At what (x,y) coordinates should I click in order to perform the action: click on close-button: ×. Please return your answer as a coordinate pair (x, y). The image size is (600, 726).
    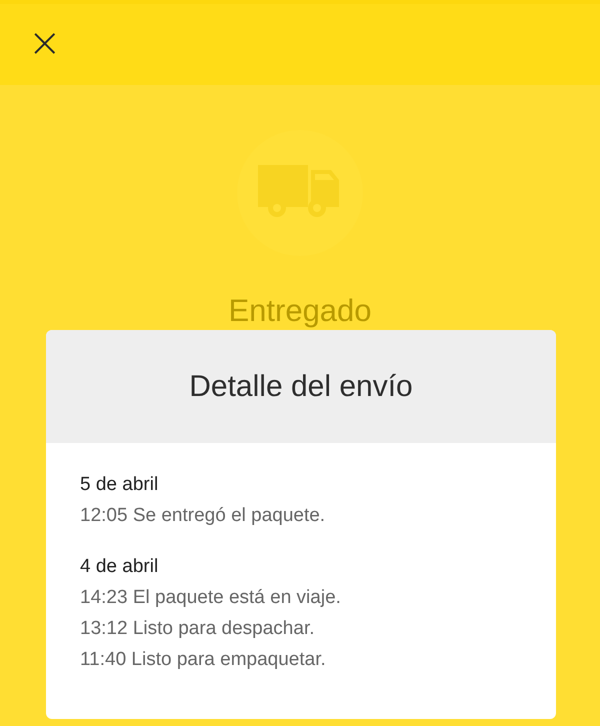
    Looking at the image, I should click on (45, 42).